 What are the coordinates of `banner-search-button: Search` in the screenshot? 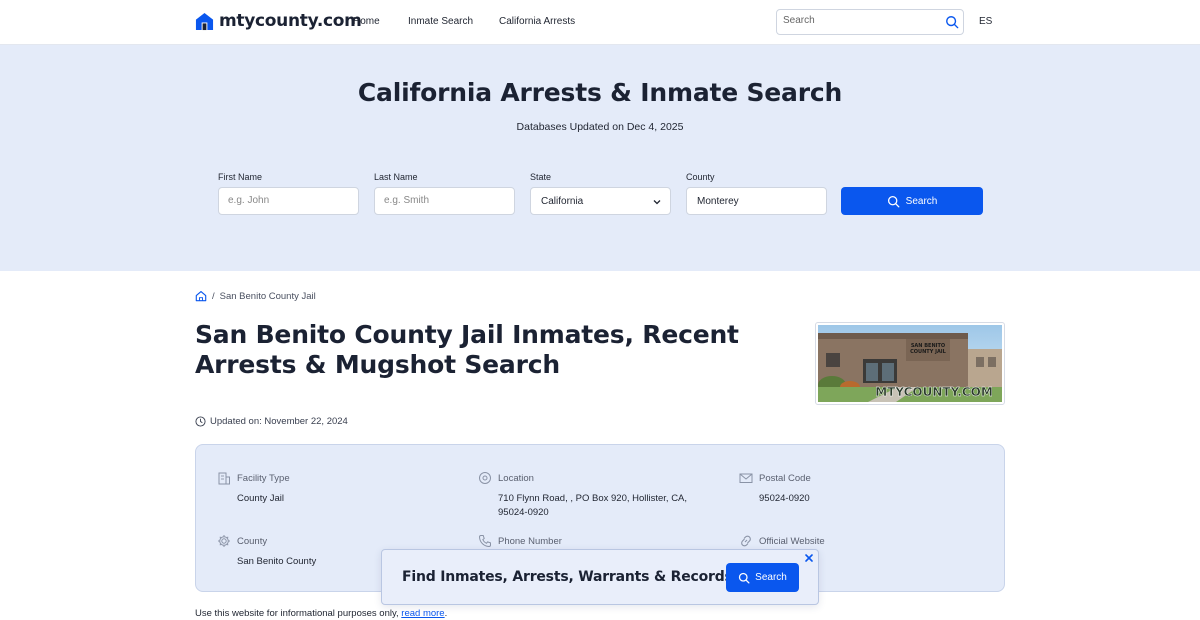 It's located at (762, 577).